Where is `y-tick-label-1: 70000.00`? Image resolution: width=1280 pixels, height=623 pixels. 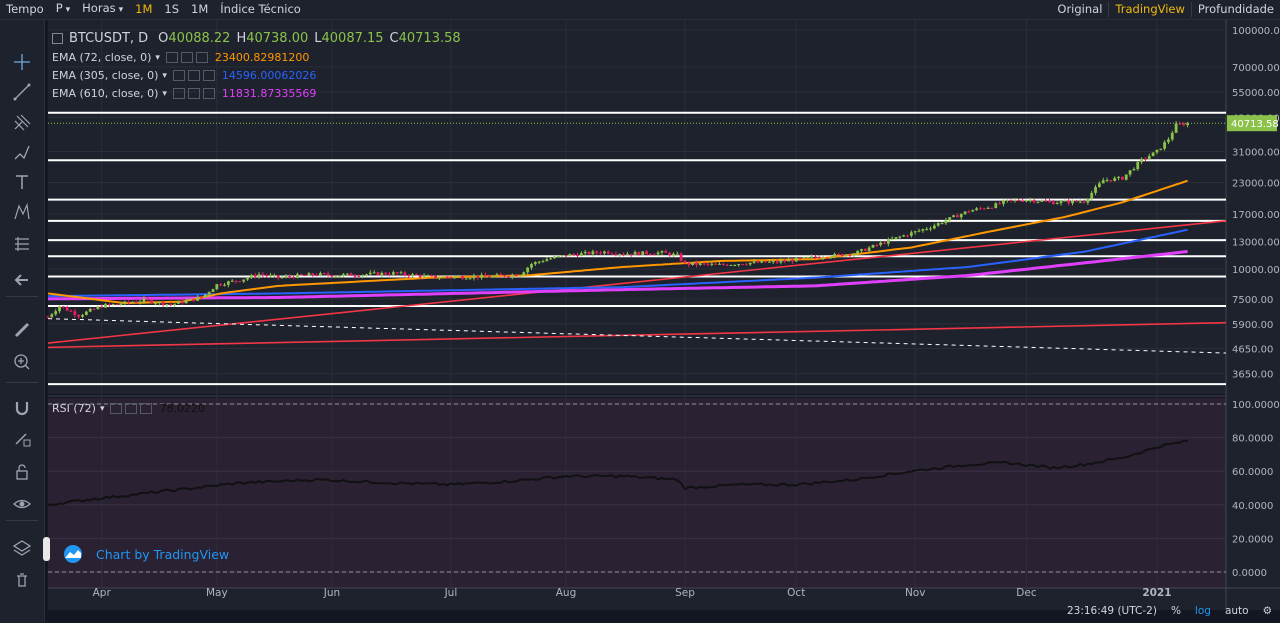
y-tick-label-1: 70000.00 is located at coordinates (1256, 68).